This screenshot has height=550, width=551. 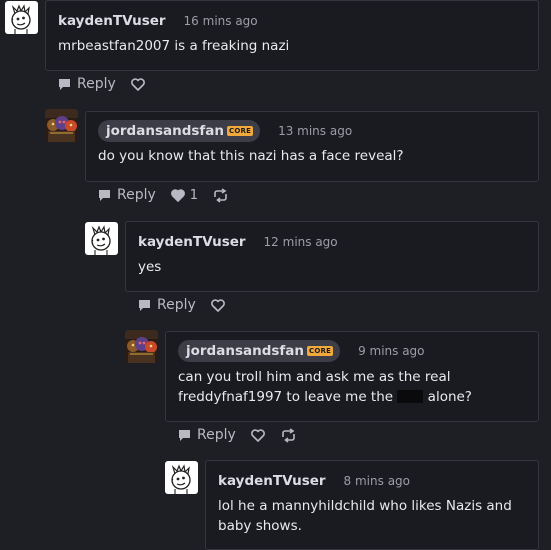 I want to click on timestamp: 13 mins ago, so click(x=315, y=131).